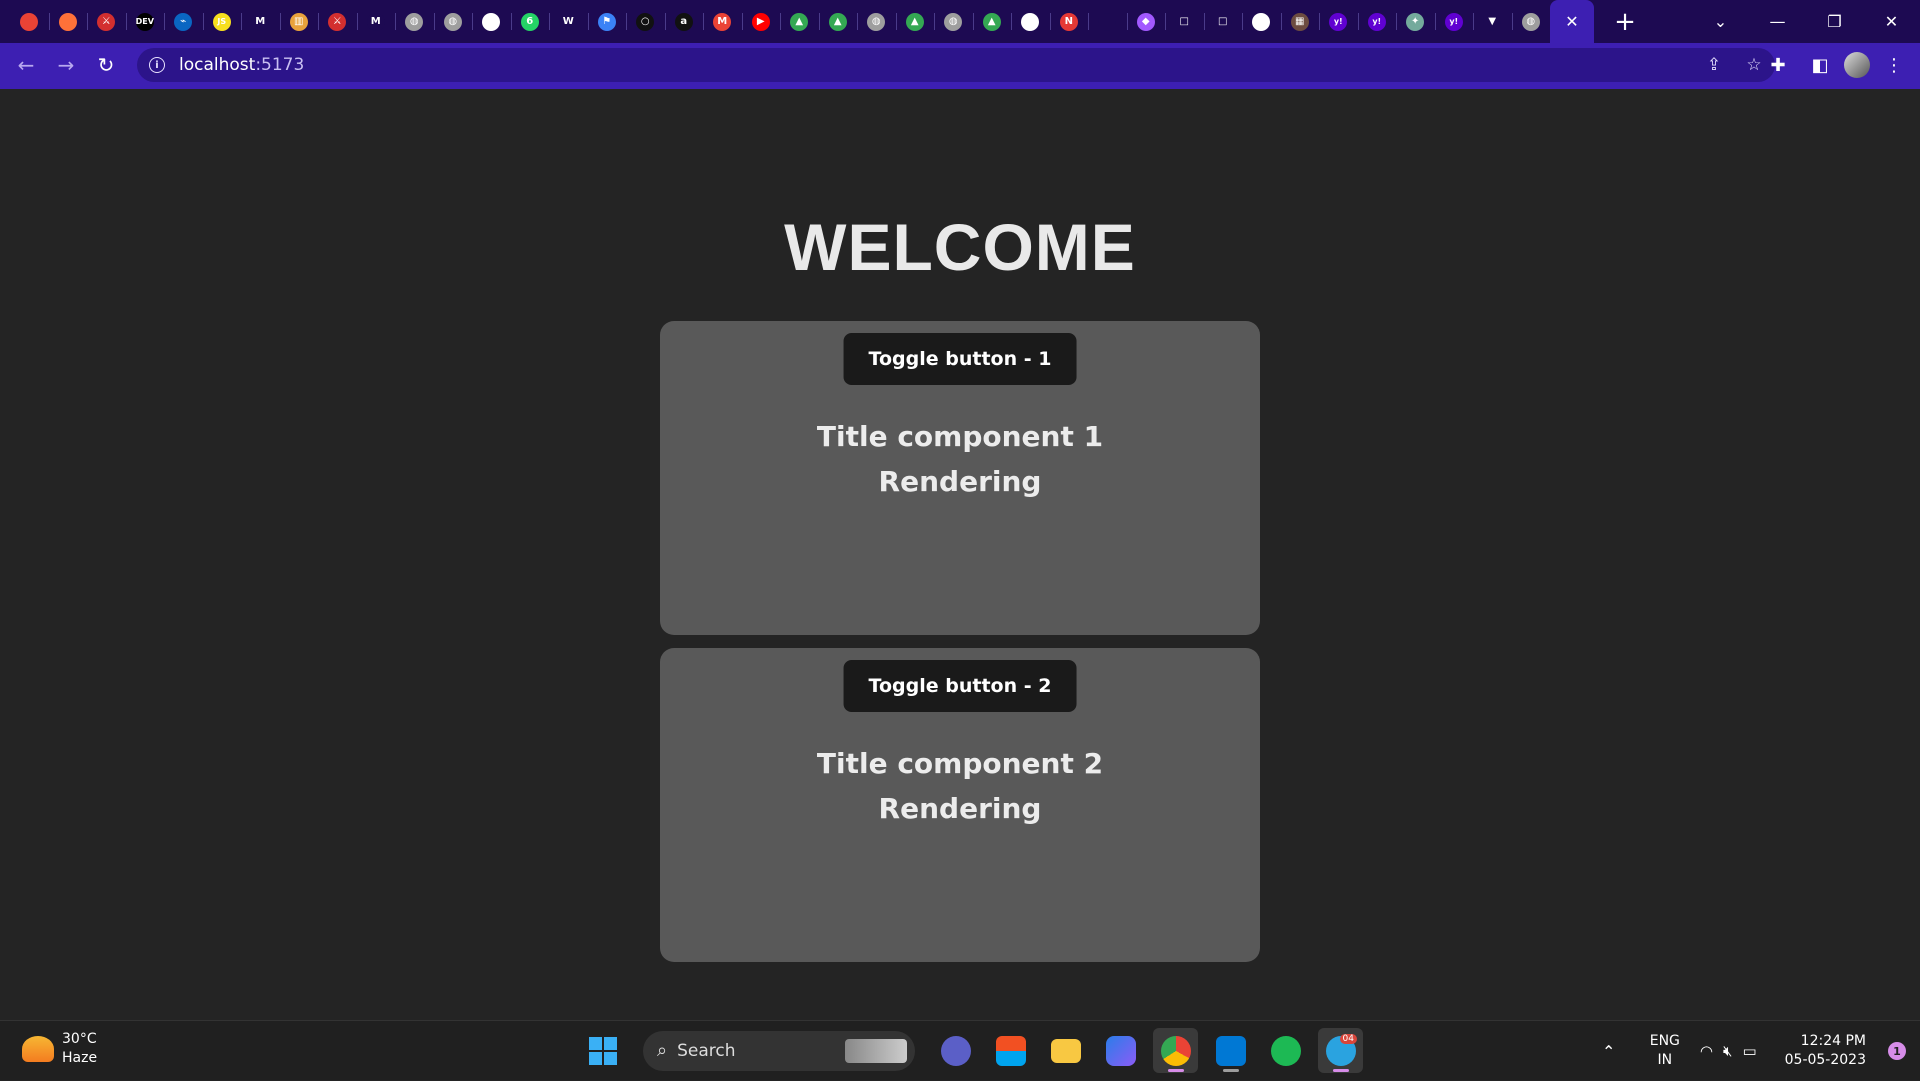 The width and height of the screenshot is (1920, 1081). Describe the element at coordinates (106, 65) in the screenshot. I see `reload-icon: ↻` at that location.